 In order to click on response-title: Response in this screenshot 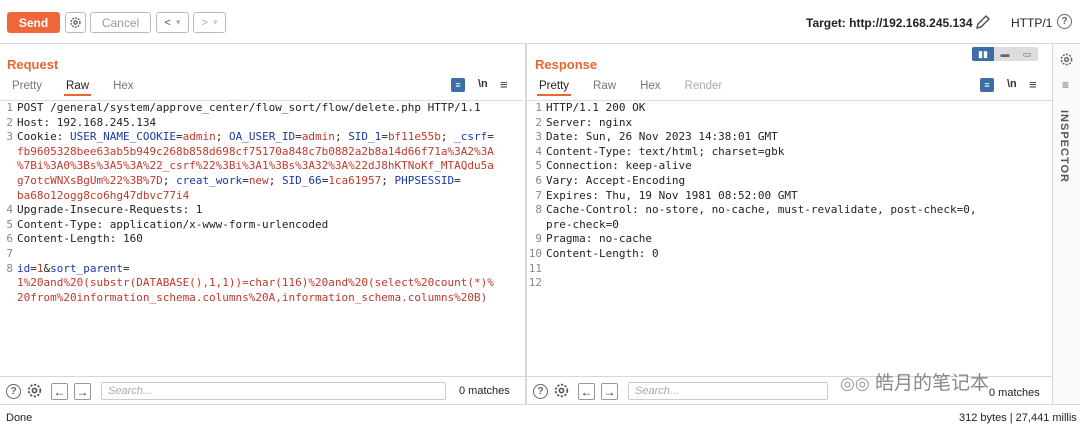, I will do `click(566, 64)`.